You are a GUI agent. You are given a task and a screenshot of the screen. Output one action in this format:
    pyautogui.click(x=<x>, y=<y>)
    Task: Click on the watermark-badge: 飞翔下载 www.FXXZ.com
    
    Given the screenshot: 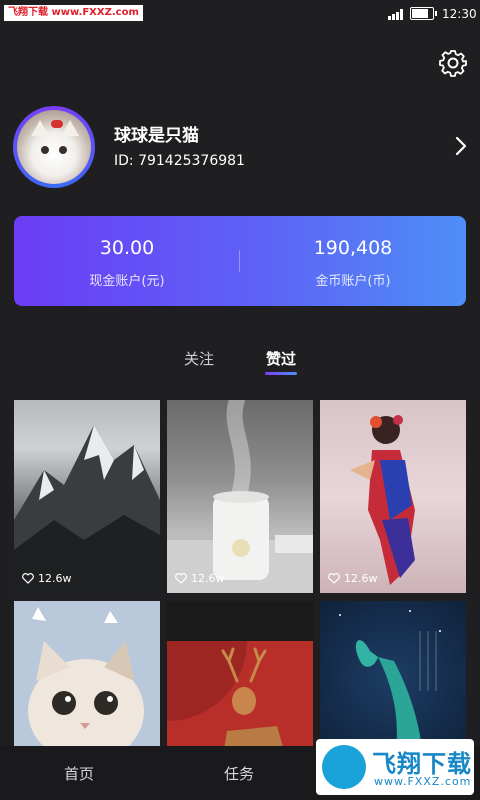 What is the action you would take?
    pyautogui.click(x=395, y=767)
    